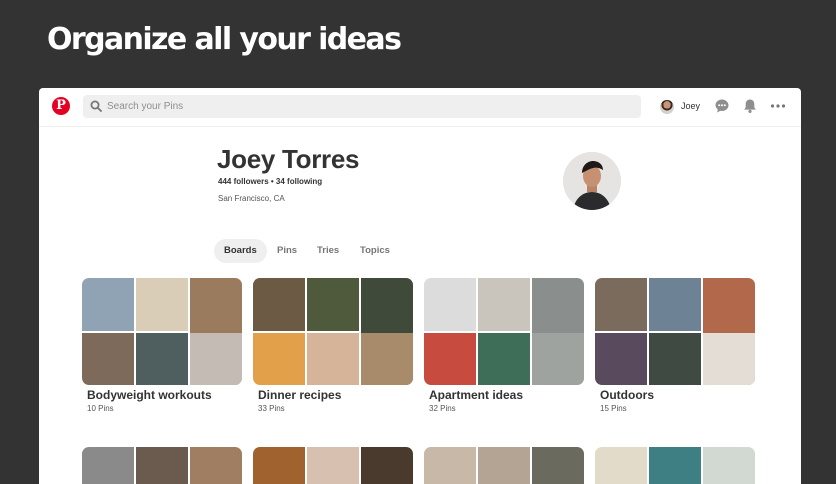  Describe the element at coordinates (240, 251) in the screenshot. I see `tab-boards: Boards` at that location.